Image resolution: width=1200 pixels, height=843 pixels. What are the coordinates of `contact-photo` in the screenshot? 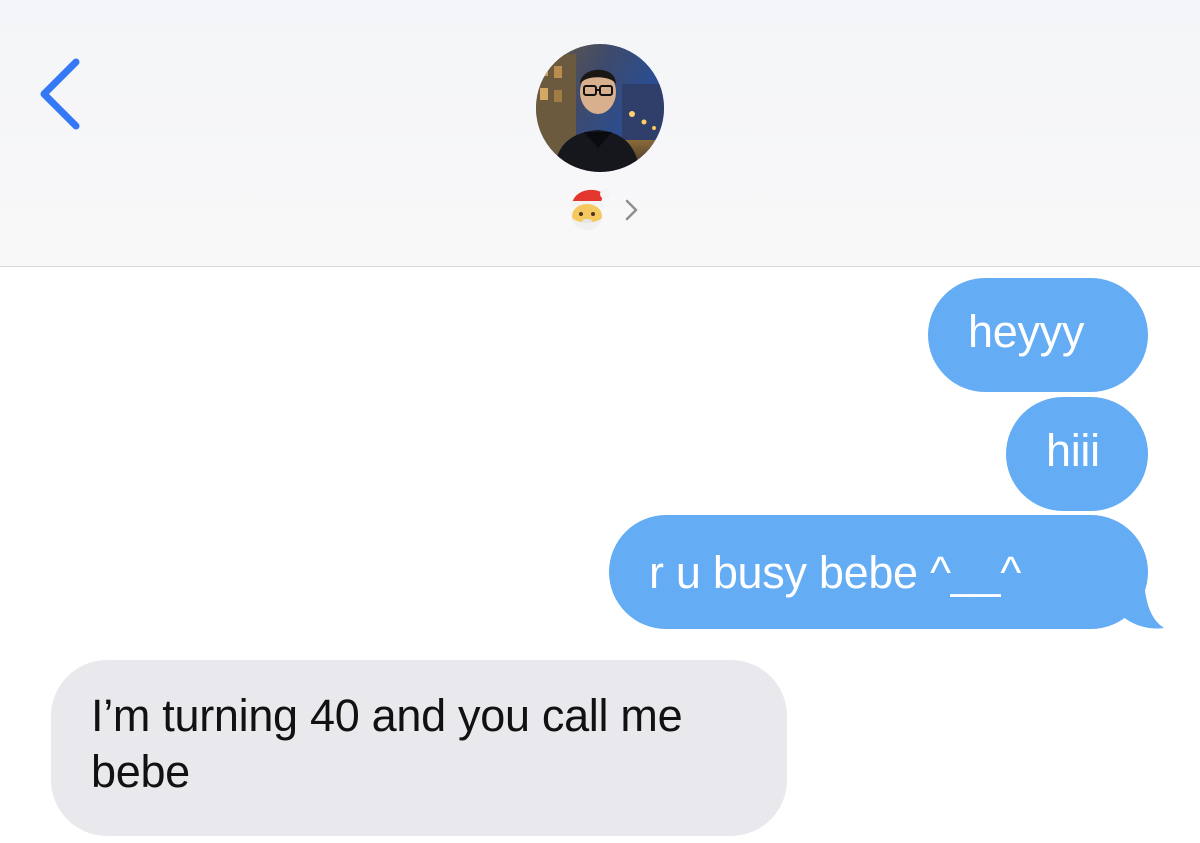 It's located at (600, 108).